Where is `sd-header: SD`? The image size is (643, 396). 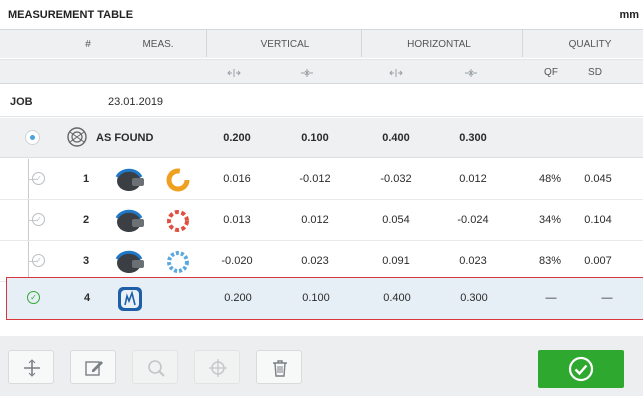 sd-header: SD is located at coordinates (595, 72).